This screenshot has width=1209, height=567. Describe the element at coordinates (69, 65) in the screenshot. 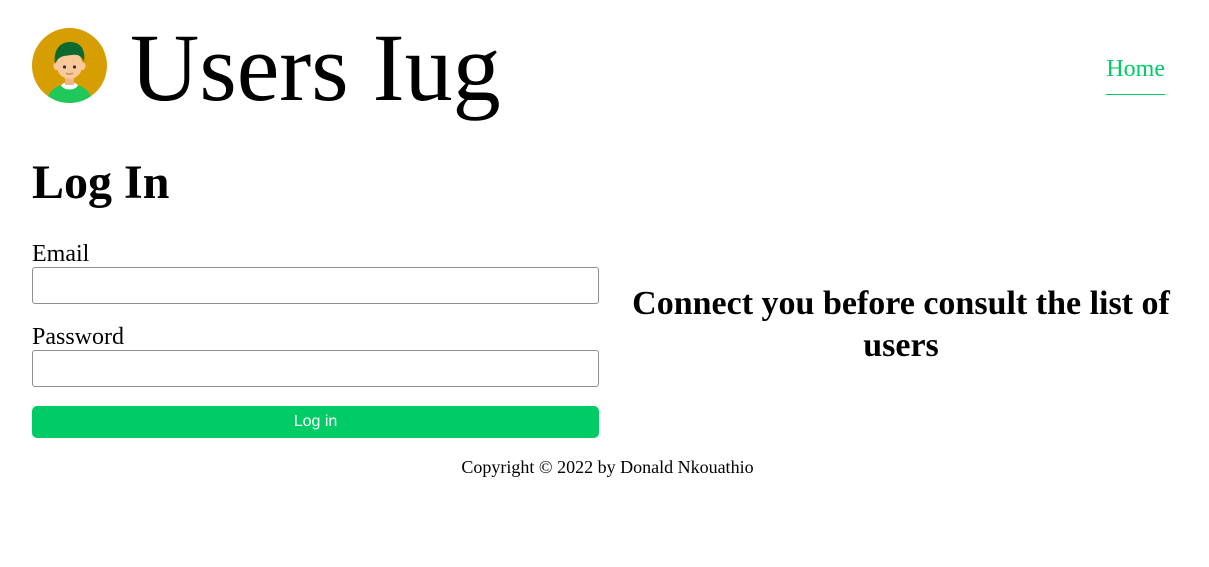

I see `user-avatar-icon` at that location.